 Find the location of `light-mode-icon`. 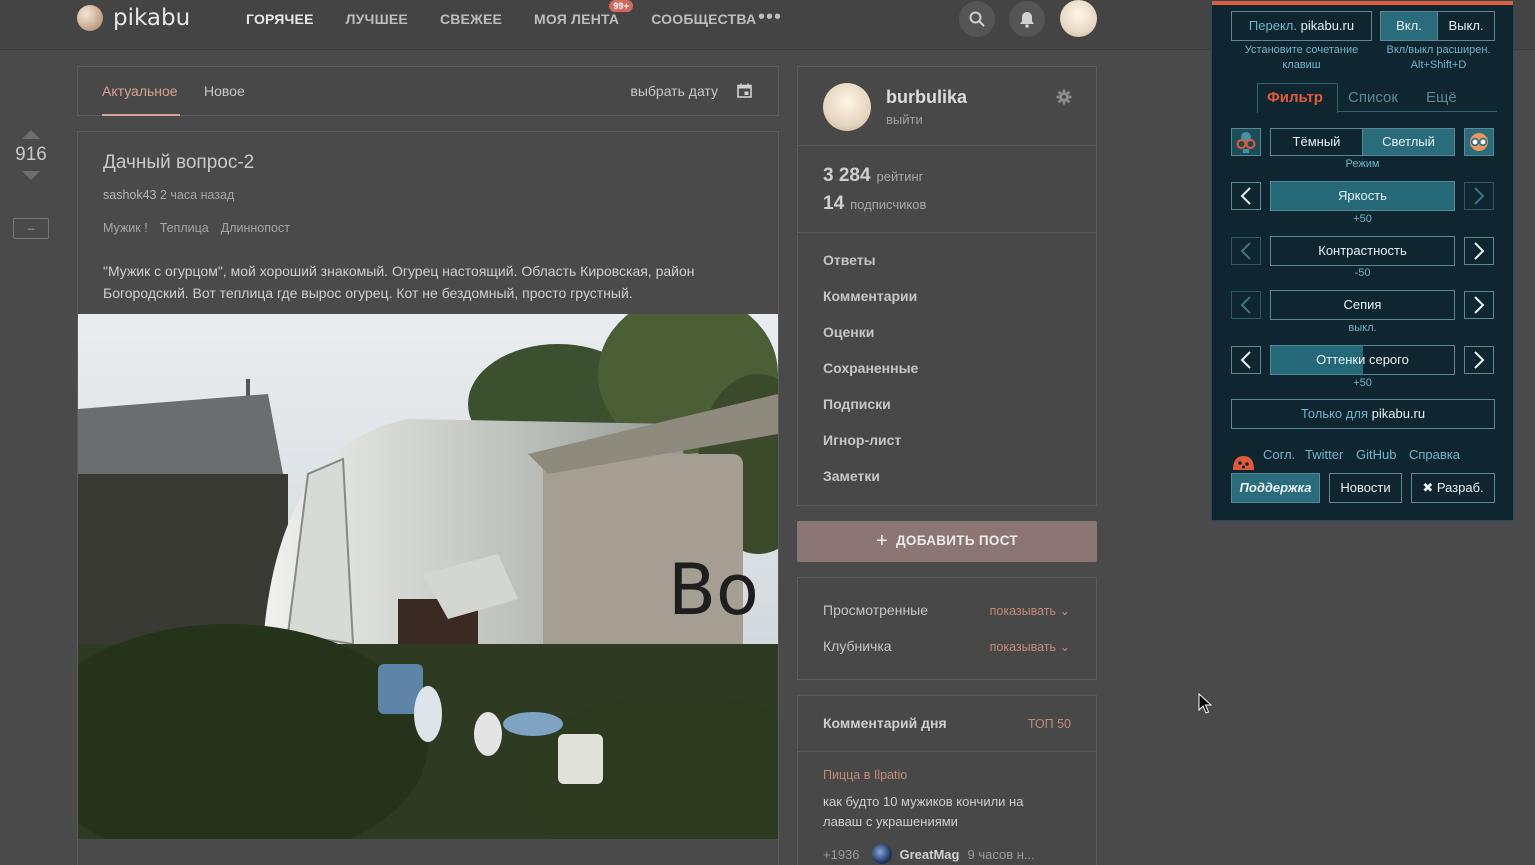

light-mode-icon is located at coordinates (1479, 142).